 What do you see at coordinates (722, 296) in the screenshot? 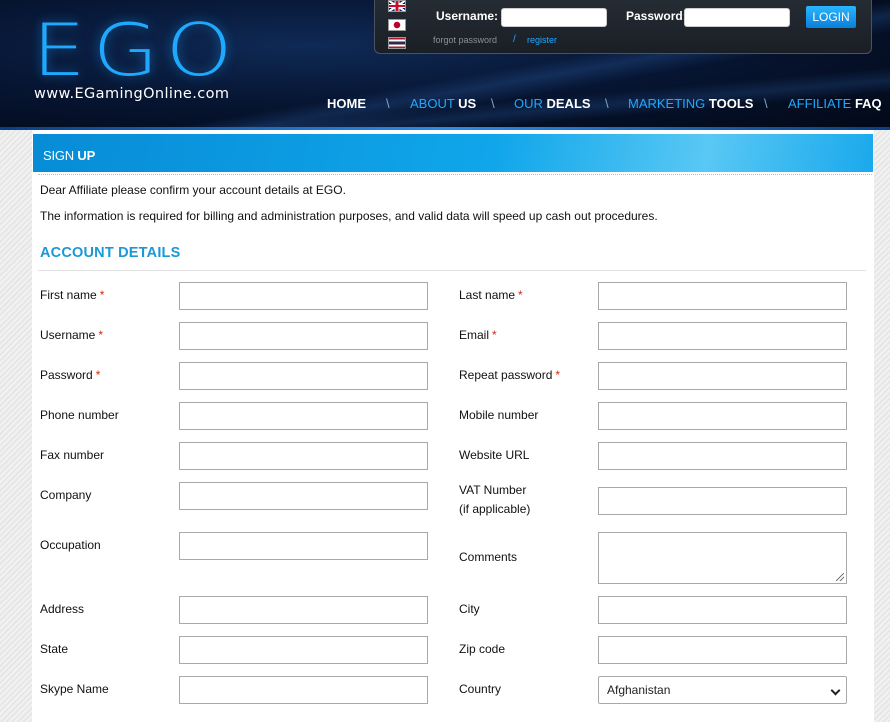
I see `last-name-input` at bounding box center [722, 296].